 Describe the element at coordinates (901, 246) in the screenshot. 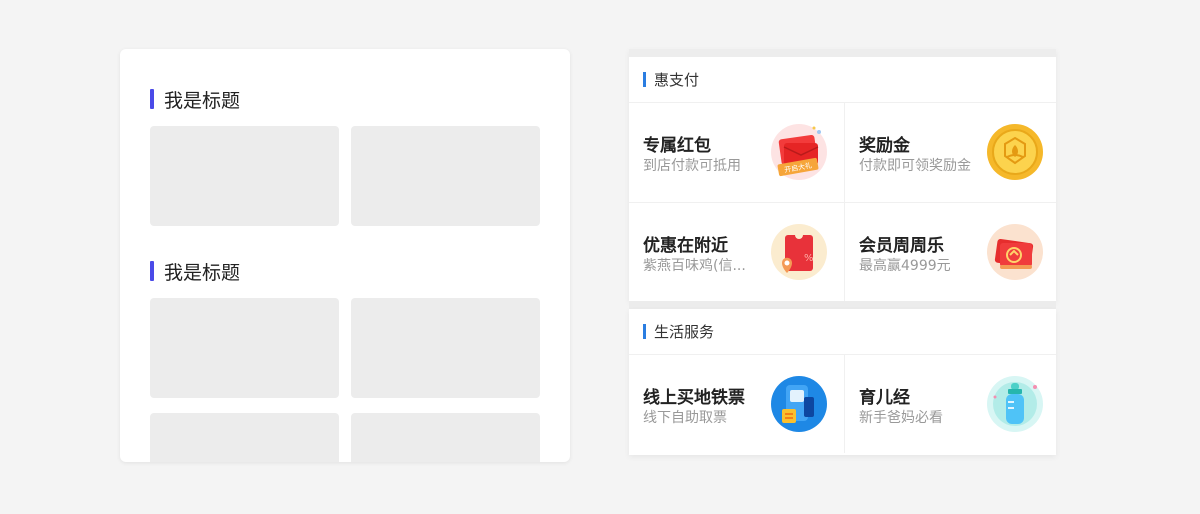

I see `item-title: 会员周周乐` at that location.